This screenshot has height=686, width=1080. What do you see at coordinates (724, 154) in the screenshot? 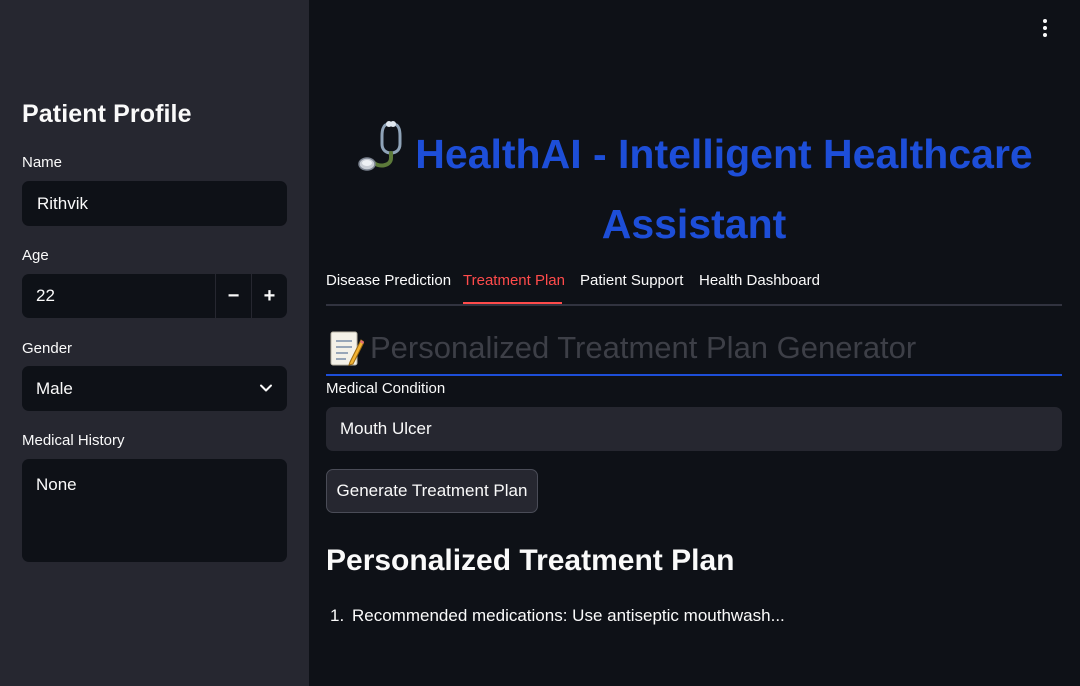
I see `app-title-line1: HealthAI - Intelligent Healthcare` at bounding box center [724, 154].